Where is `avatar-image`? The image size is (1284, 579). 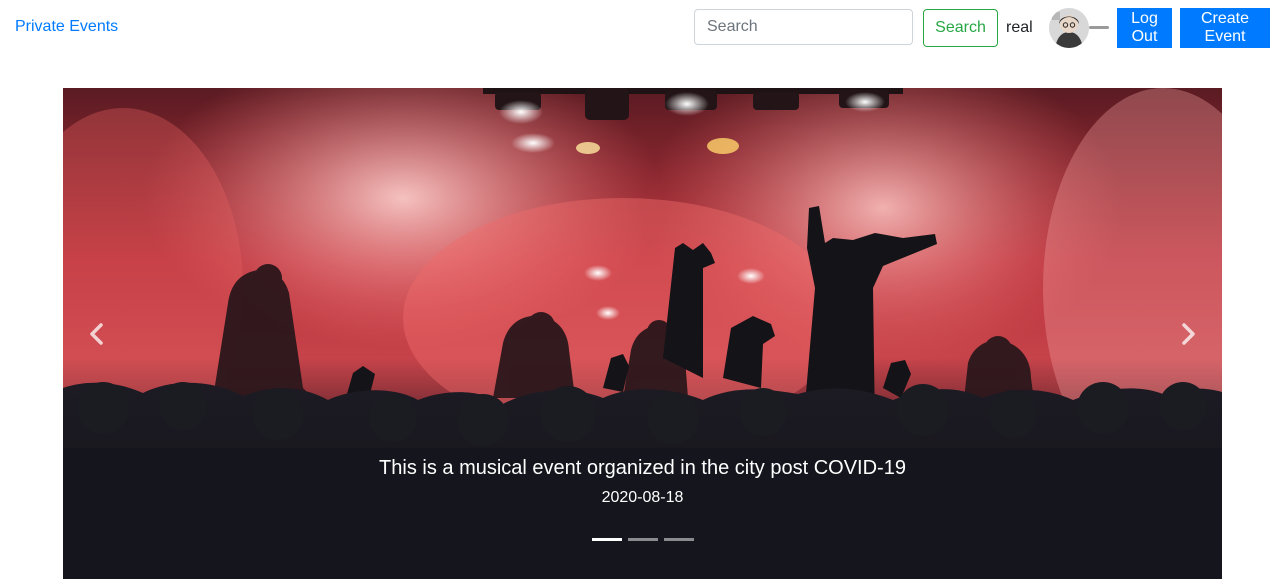 avatar-image is located at coordinates (1069, 28).